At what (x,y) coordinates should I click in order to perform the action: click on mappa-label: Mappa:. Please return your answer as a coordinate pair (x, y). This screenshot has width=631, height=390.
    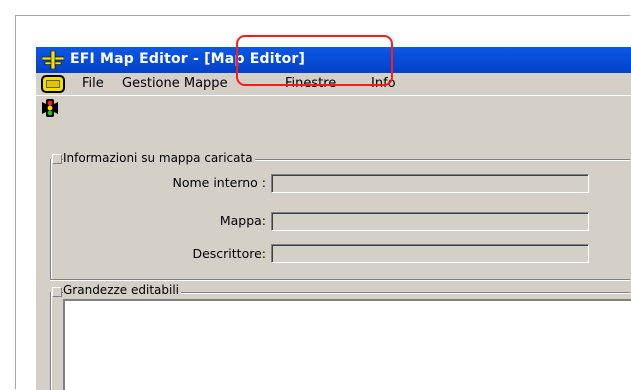
    Looking at the image, I should click on (242, 220).